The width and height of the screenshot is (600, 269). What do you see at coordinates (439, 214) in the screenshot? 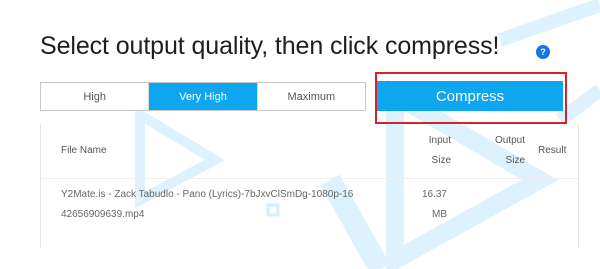
I see `input-size-unit: MB` at bounding box center [439, 214].